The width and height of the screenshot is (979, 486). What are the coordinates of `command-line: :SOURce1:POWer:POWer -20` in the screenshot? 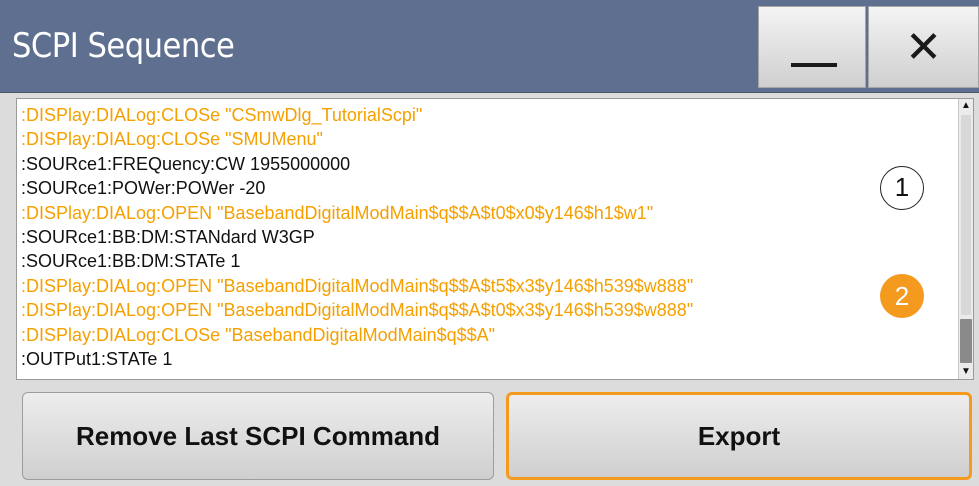 It's located at (487, 188).